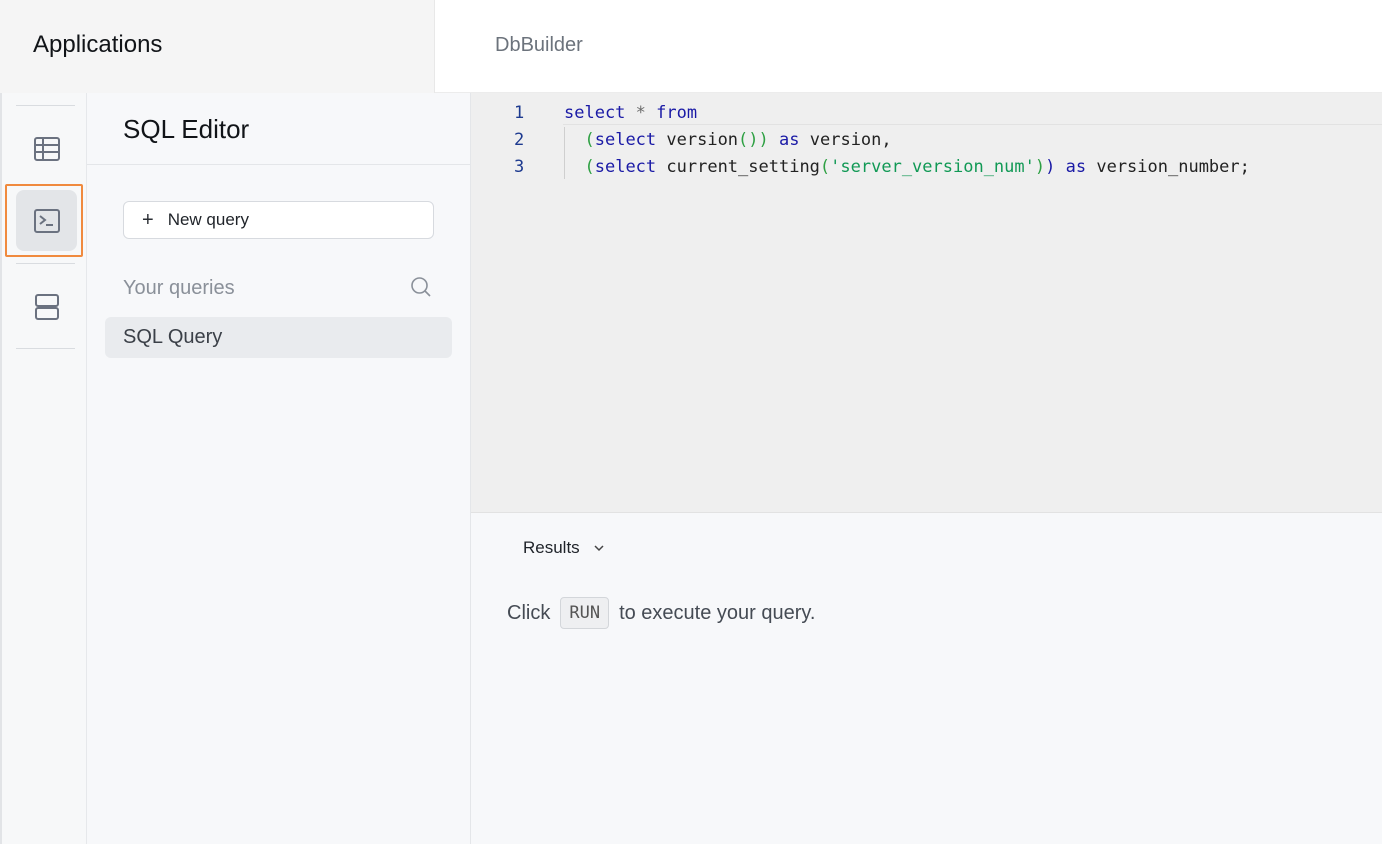 The width and height of the screenshot is (1382, 844). What do you see at coordinates (278, 220) in the screenshot?
I see `new-query-button: + New query` at bounding box center [278, 220].